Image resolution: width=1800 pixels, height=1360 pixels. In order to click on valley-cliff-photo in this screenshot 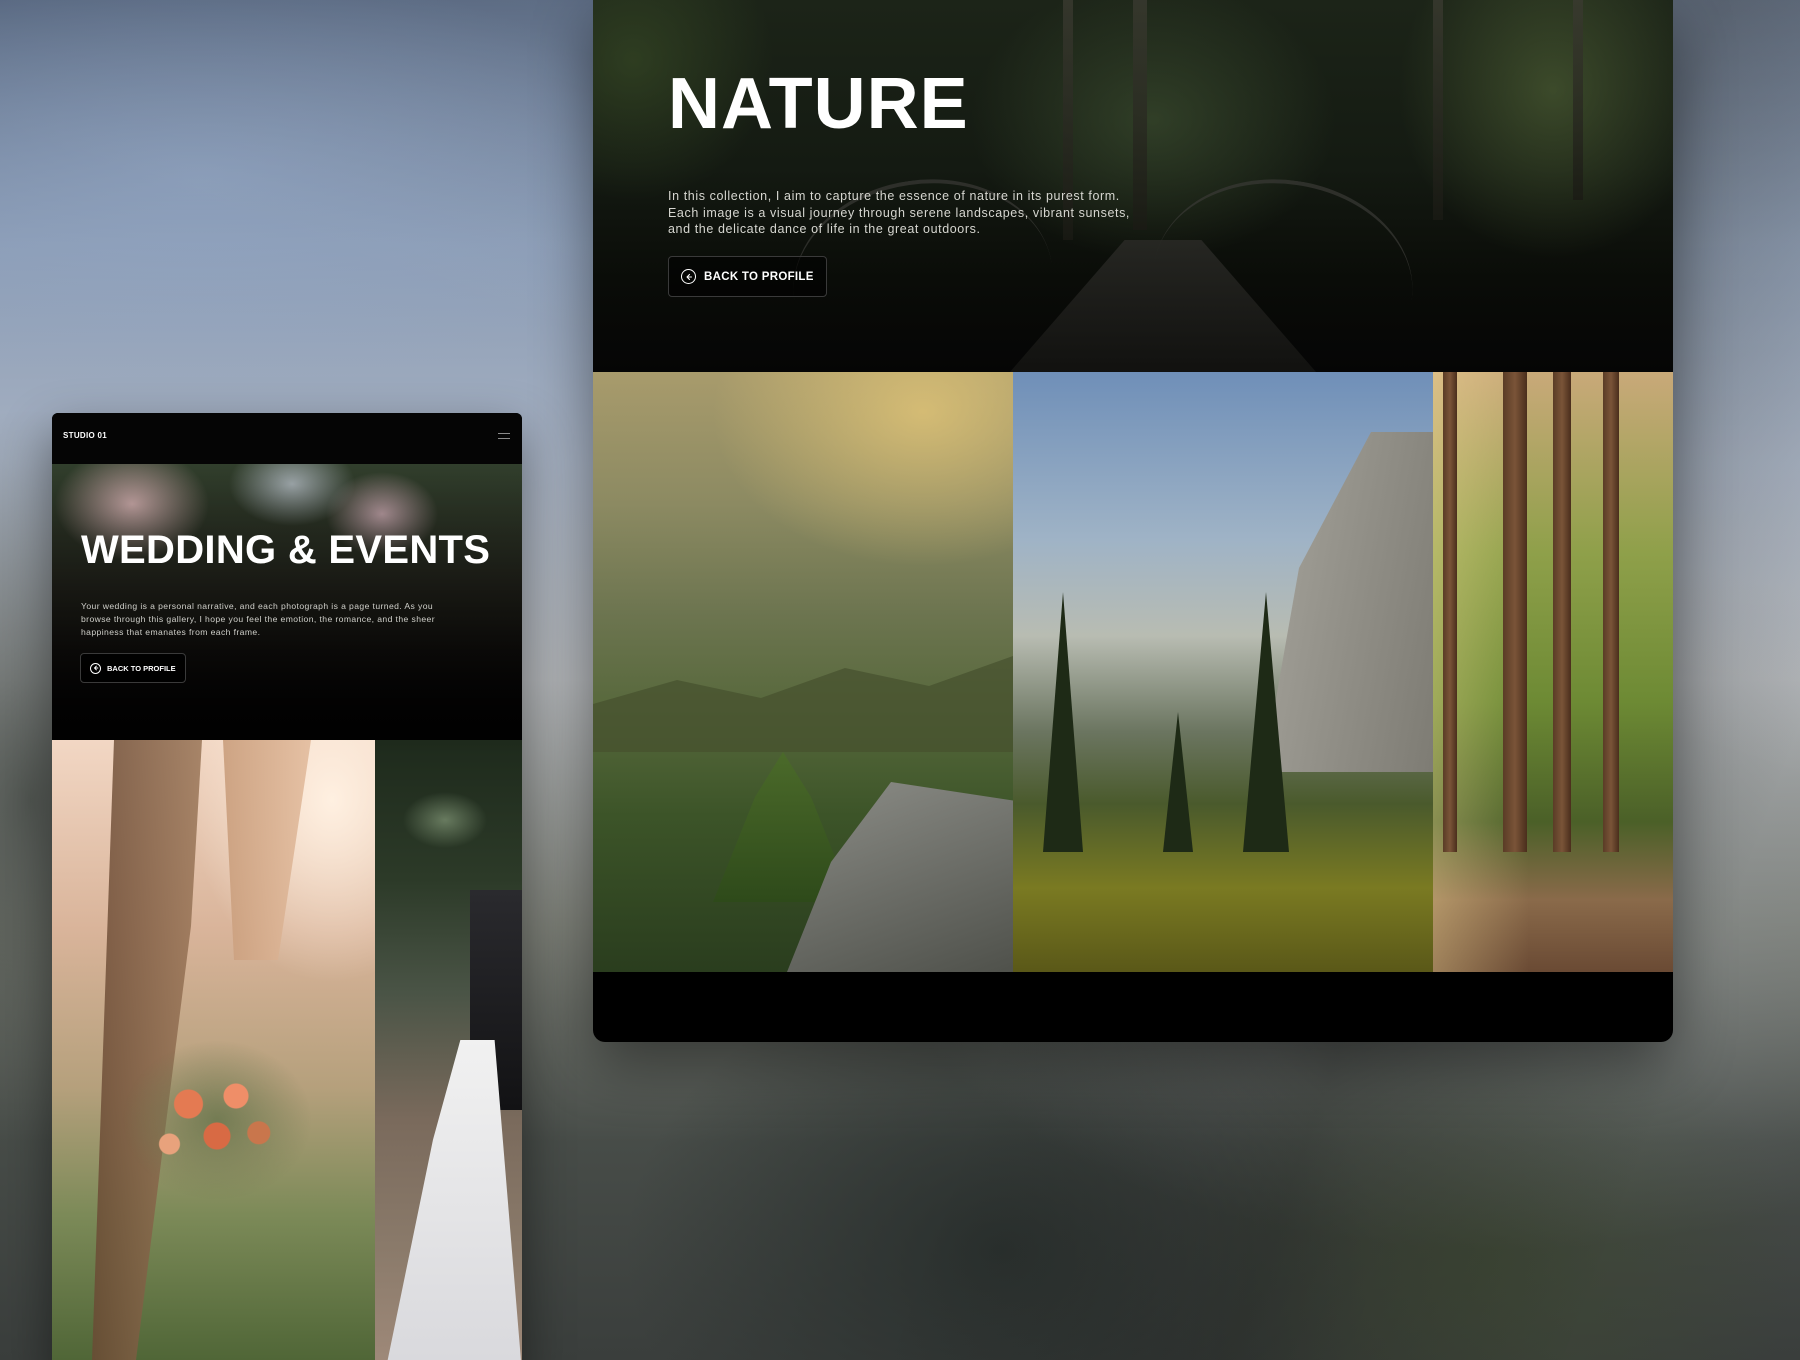, I will do `click(1223, 672)`.